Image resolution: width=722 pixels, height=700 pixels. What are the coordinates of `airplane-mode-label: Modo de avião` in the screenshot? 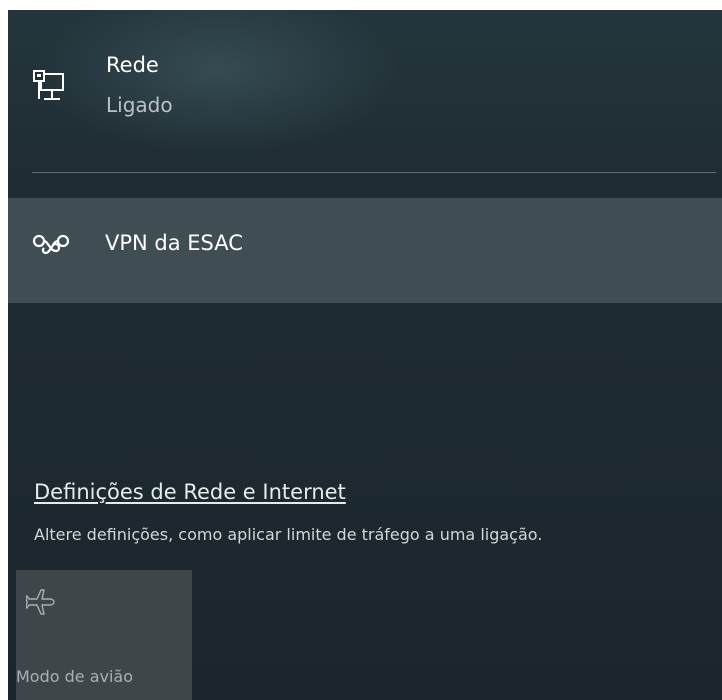 It's located at (75, 676).